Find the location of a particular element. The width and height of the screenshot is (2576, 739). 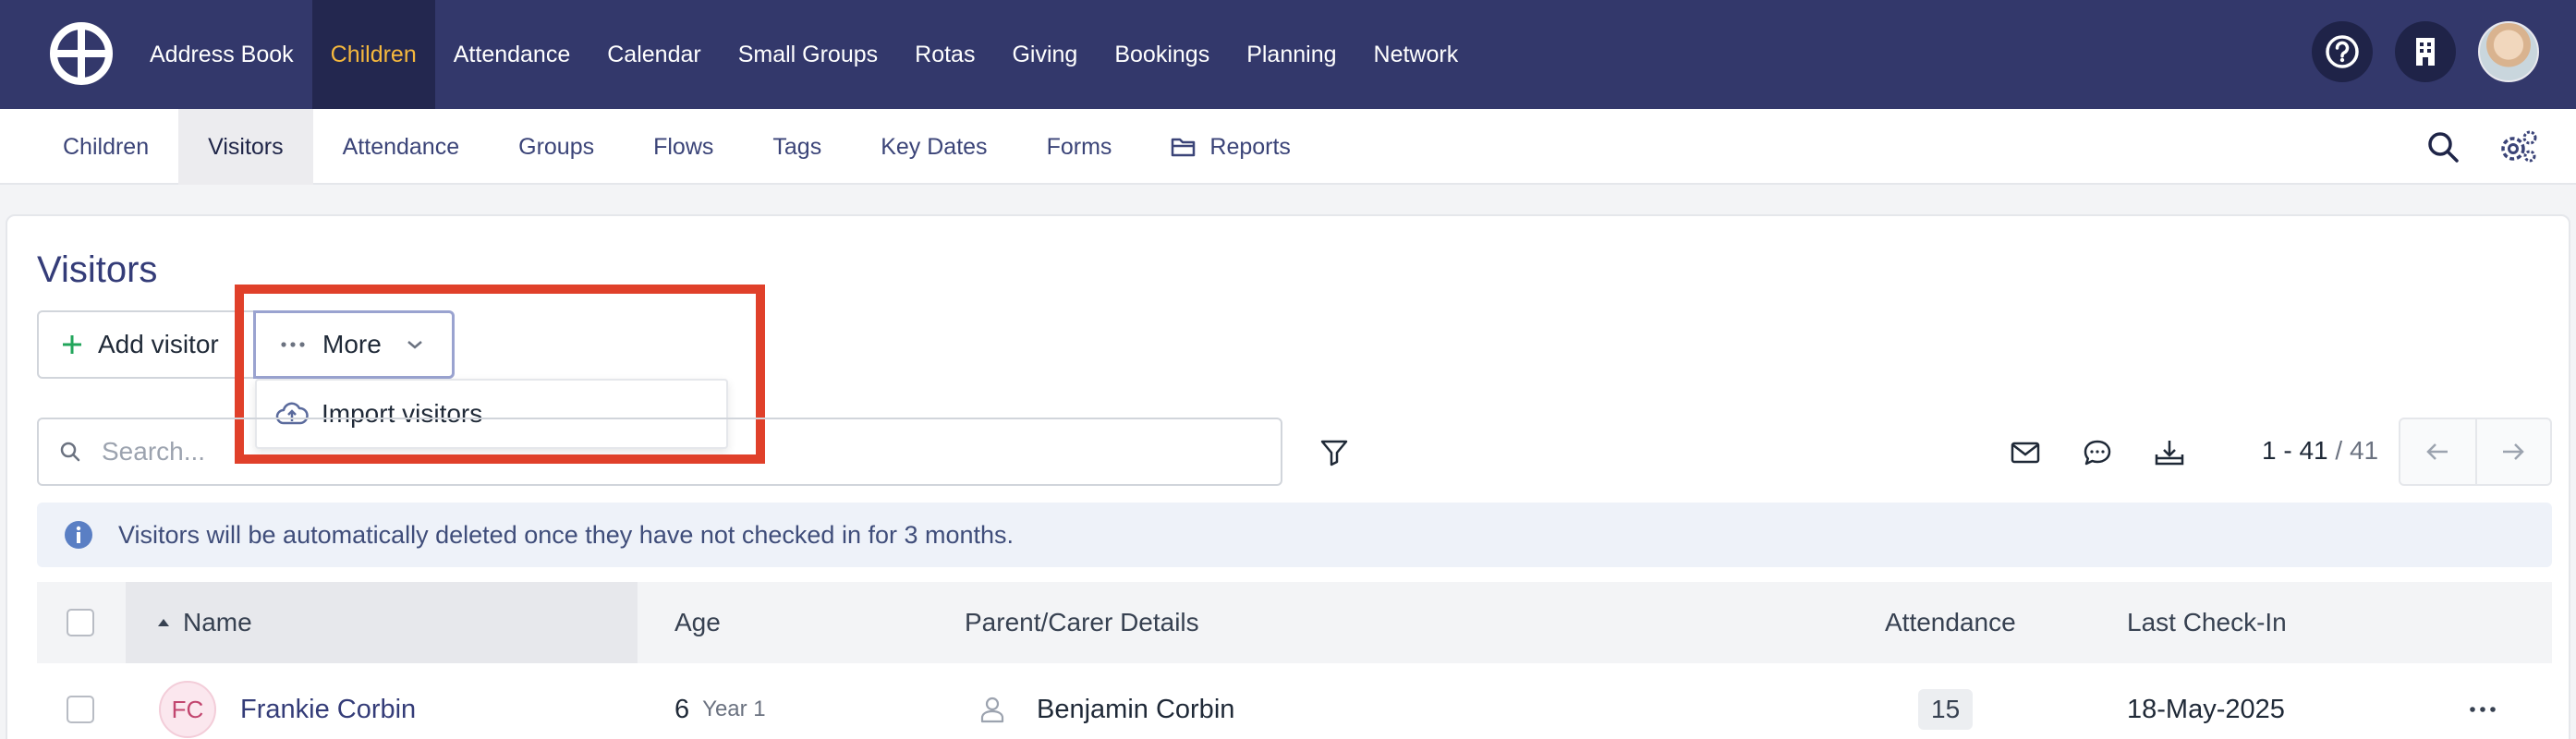

message-button is located at coordinates (2097, 452).